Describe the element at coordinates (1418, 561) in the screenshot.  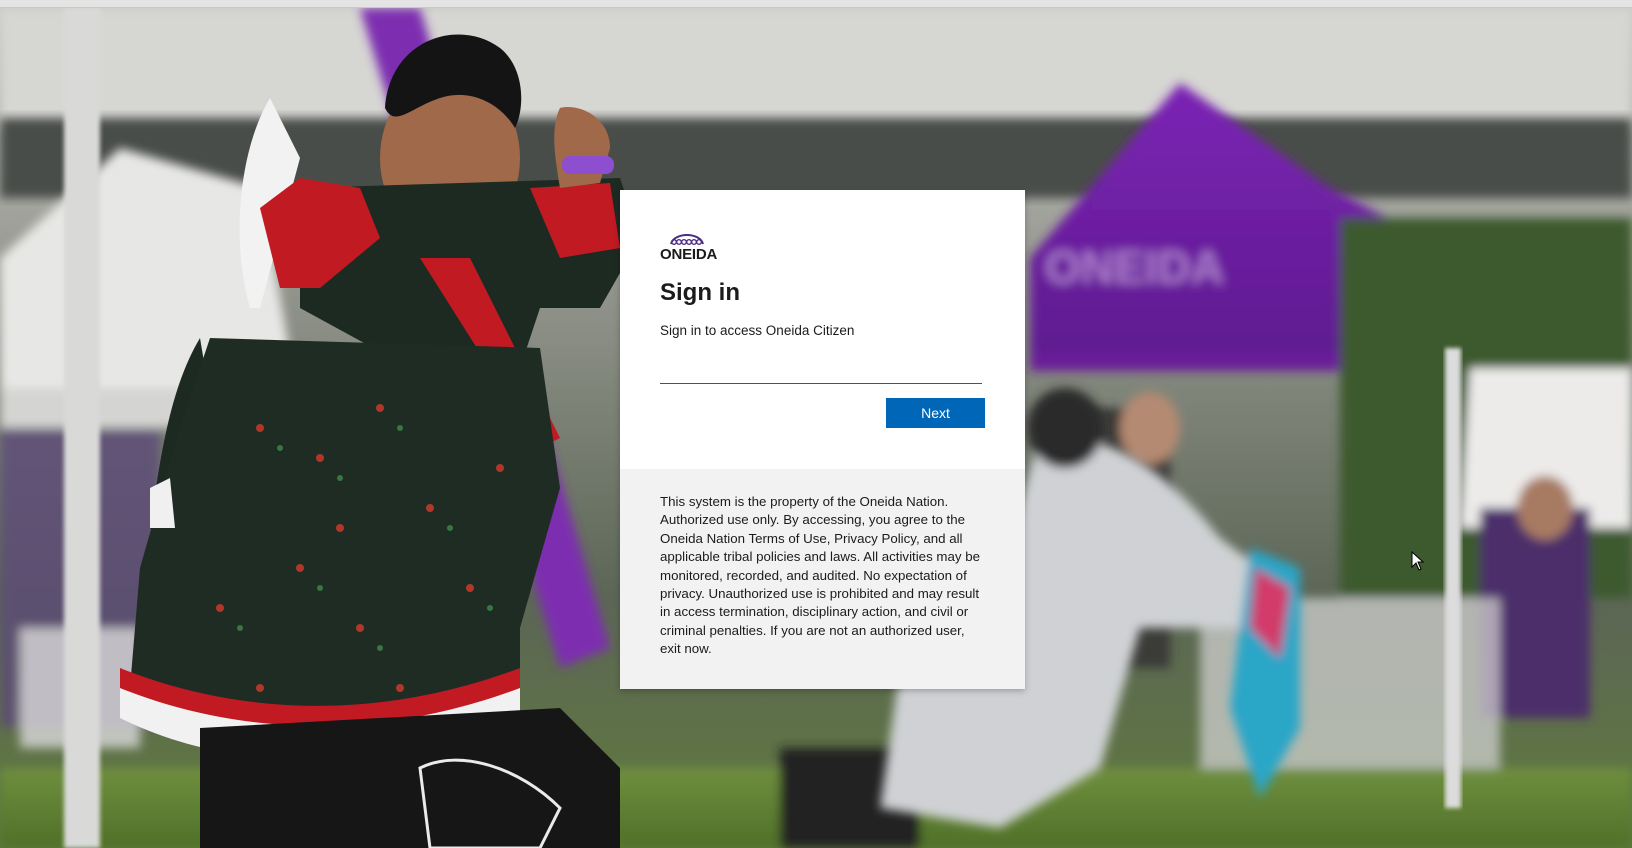
I see `mouse-cursor-icon` at that location.